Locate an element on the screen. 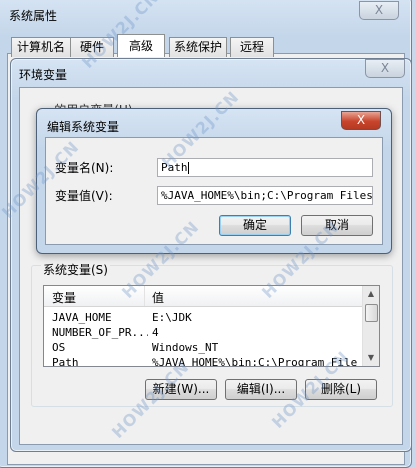  tab-strip: 计算机名 硬件 高级 系统保护 远程 is located at coordinates (156, 45).